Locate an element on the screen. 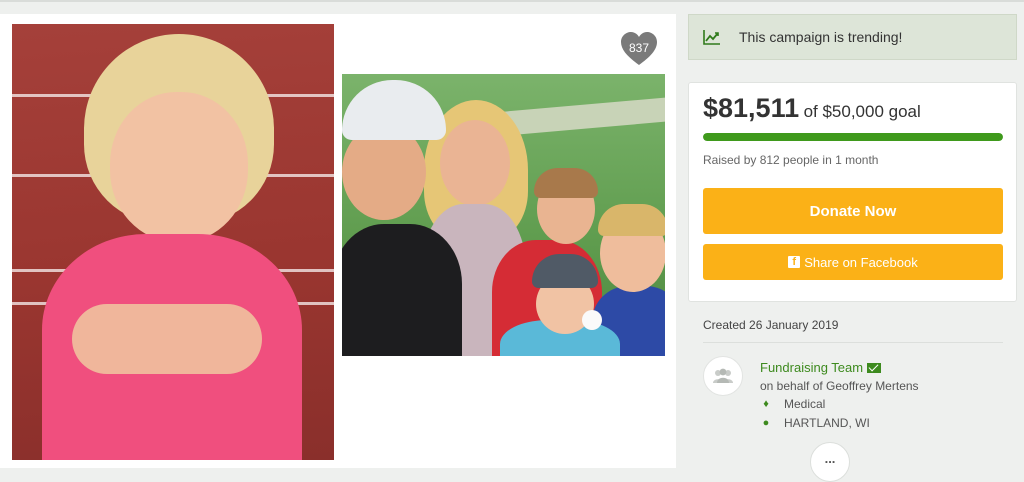 This screenshot has width=1024, height=482. location-row: ● HARTLAND, WI is located at coordinates (815, 423).